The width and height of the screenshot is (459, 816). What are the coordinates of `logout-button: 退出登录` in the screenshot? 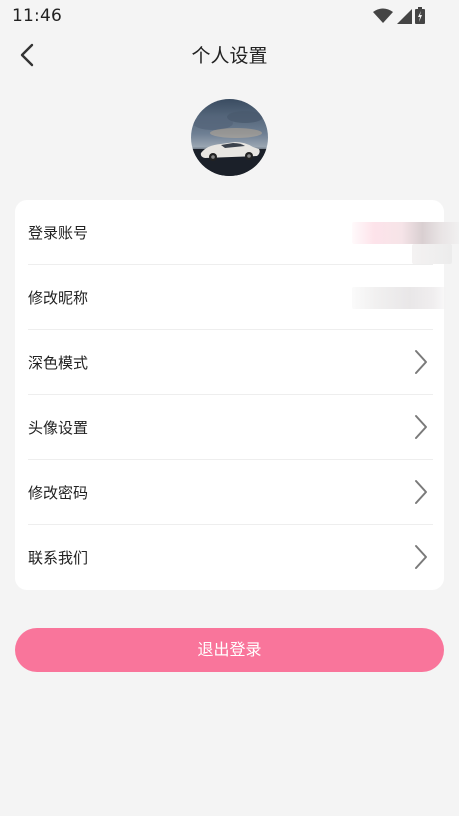 It's located at (229, 650).